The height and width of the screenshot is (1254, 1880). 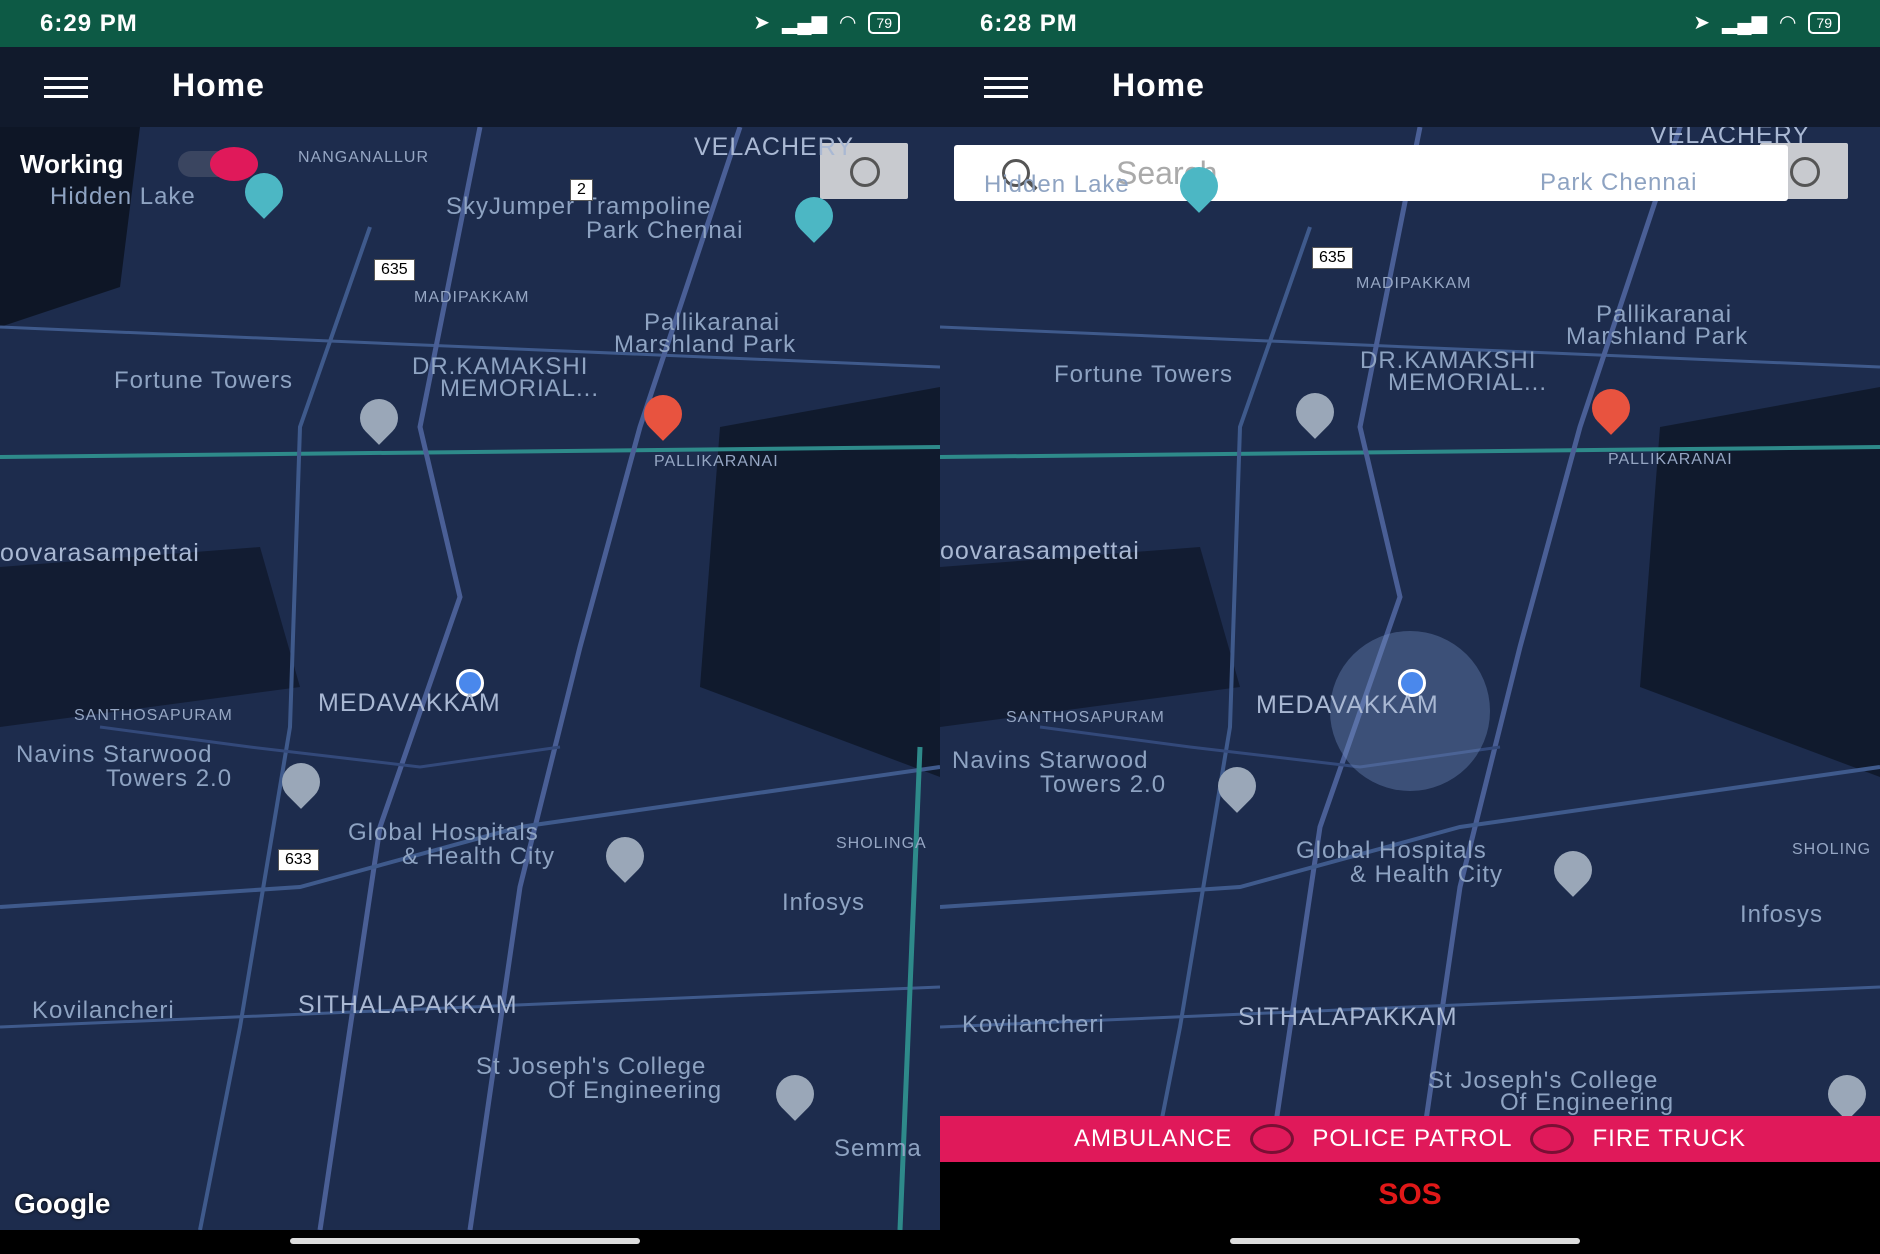 What do you see at coordinates (1153, 1138) in the screenshot?
I see `ambulance-label: AMBULANCE` at bounding box center [1153, 1138].